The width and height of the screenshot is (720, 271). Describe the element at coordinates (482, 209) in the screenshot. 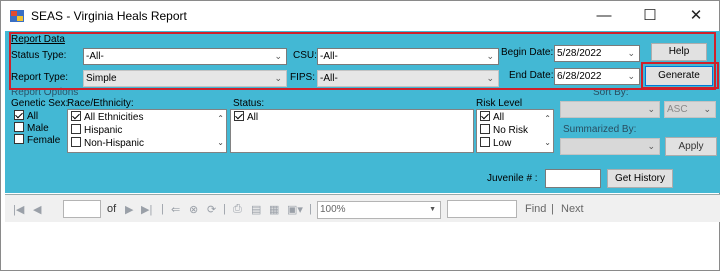

I see `find-input` at that location.